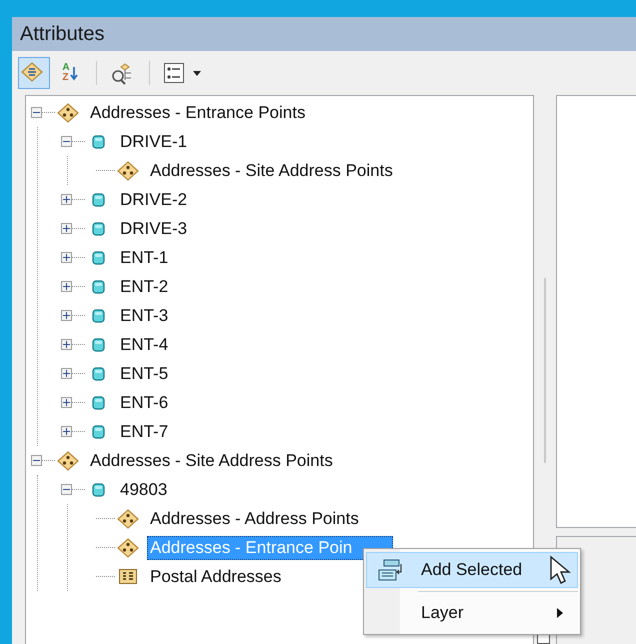 This screenshot has height=644, width=636. What do you see at coordinates (66, 73) in the screenshot?
I see `sort-letters: A Z` at bounding box center [66, 73].